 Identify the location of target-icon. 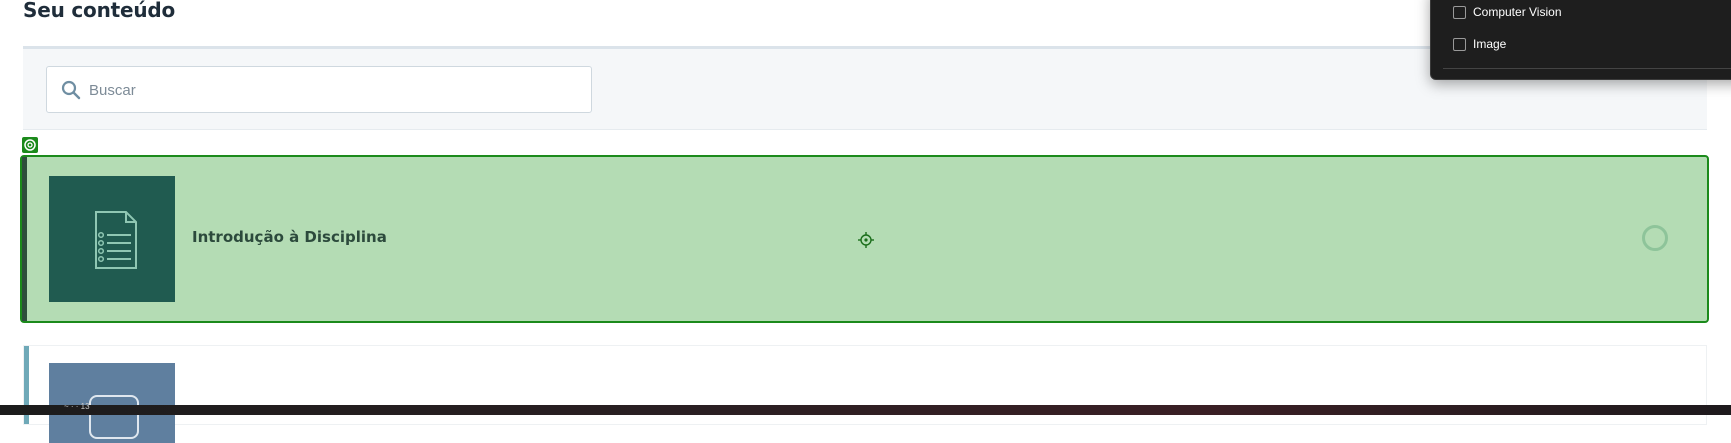
(30, 145).